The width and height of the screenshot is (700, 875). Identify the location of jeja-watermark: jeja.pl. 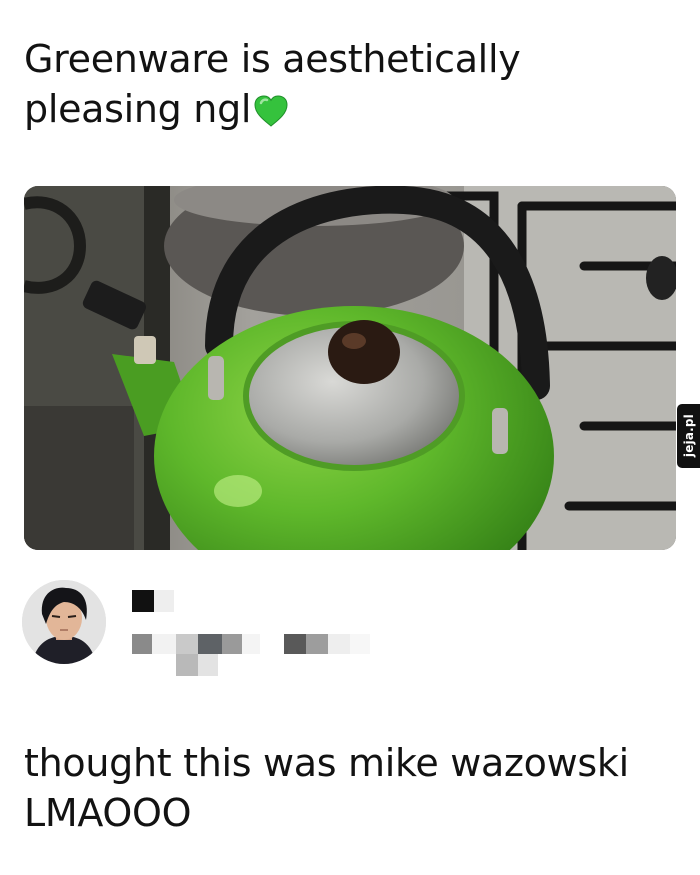
(688, 436).